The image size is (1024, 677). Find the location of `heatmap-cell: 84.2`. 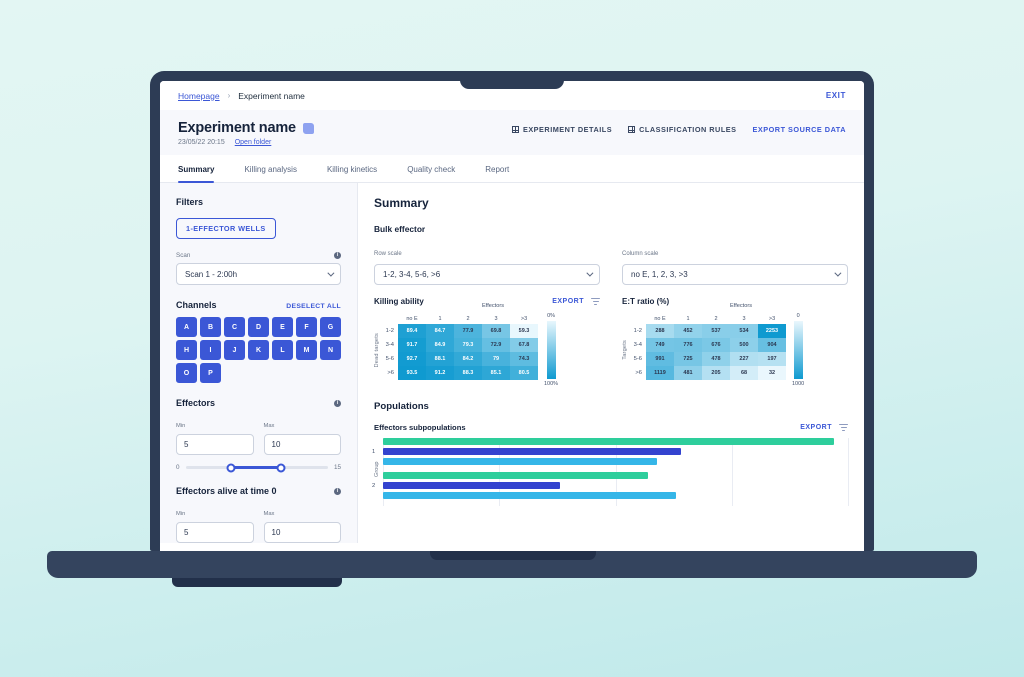

heatmap-cell: 84.2 is located at coordinates (468, 359).